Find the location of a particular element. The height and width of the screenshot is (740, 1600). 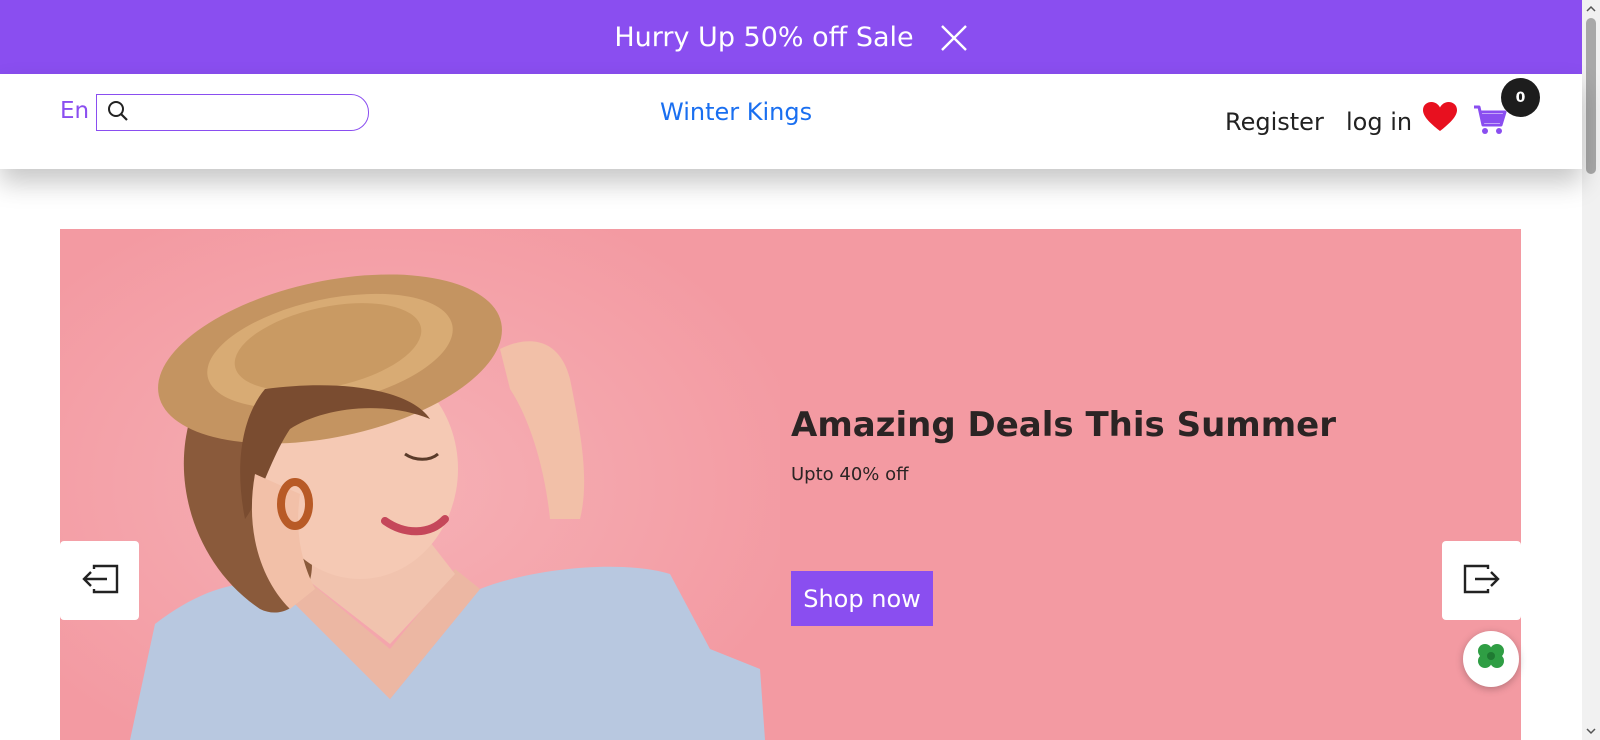

sign-out-arrow-icon is located at coordinates (1482, 581).